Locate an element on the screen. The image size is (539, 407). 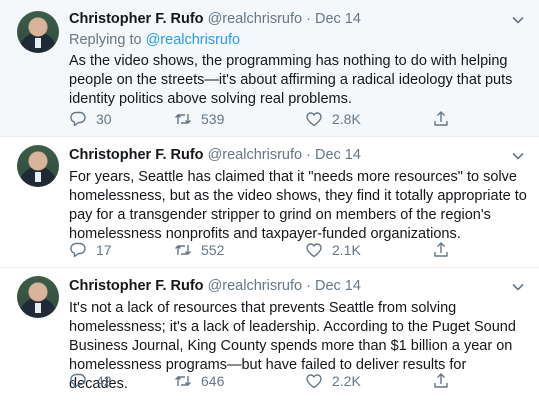
like-button: 2.2K is located at coordinates (333, 381).